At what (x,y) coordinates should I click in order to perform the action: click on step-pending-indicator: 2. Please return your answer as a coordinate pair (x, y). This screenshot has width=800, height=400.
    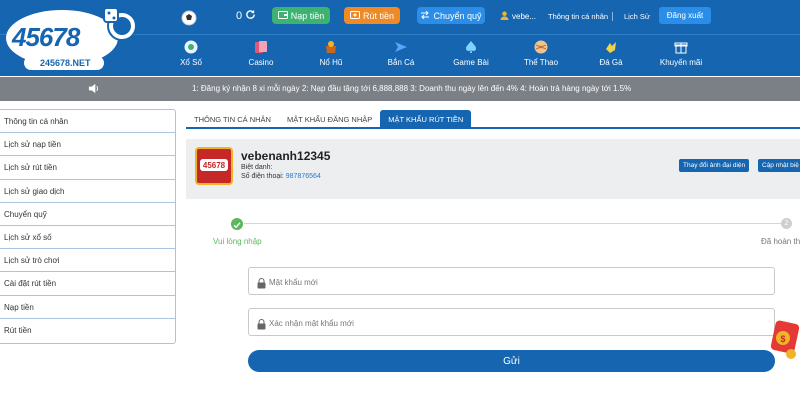
    Looking at the image, I should click on (786, 223).